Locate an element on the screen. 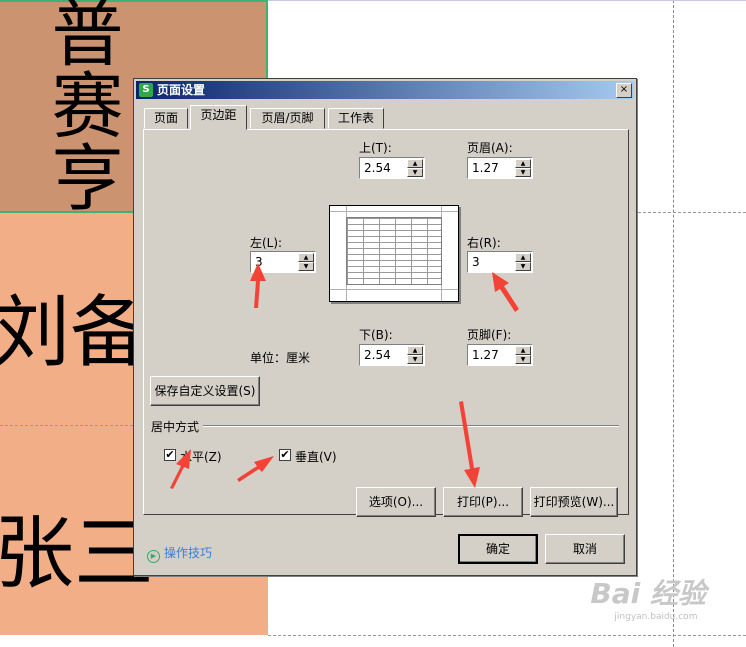 The height and width of the screenshot is (647, 746). baidu-watermark: Bai 经验 jingyan.baidu.com is located at coordinates (648, 597).